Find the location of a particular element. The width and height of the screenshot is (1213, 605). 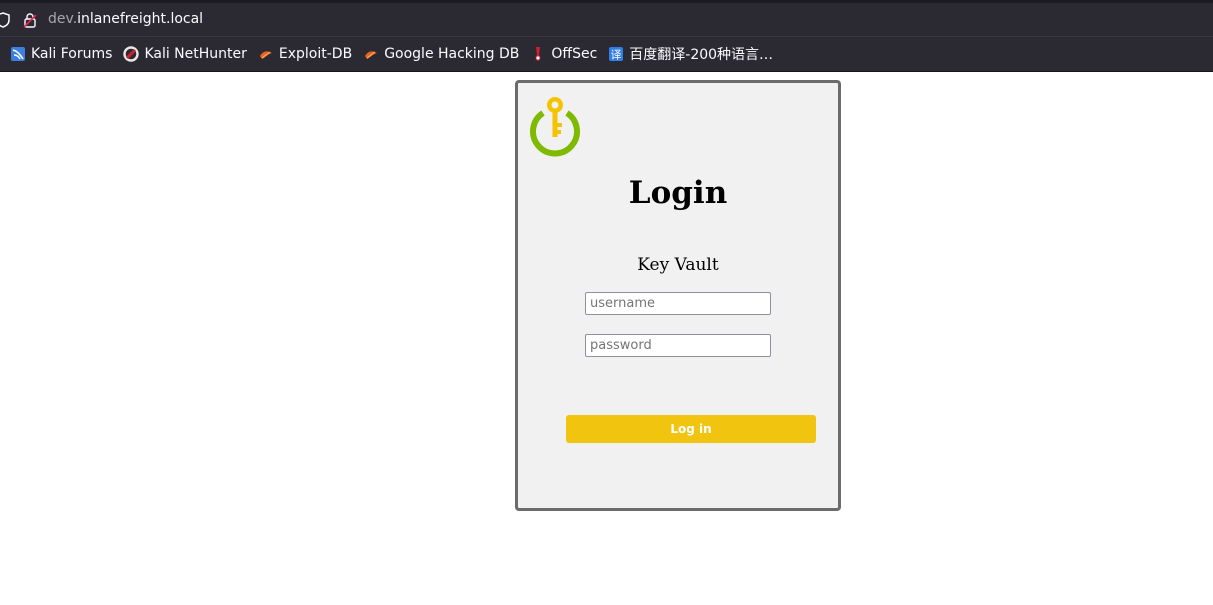

username-field is located at coordinates (678, 303).